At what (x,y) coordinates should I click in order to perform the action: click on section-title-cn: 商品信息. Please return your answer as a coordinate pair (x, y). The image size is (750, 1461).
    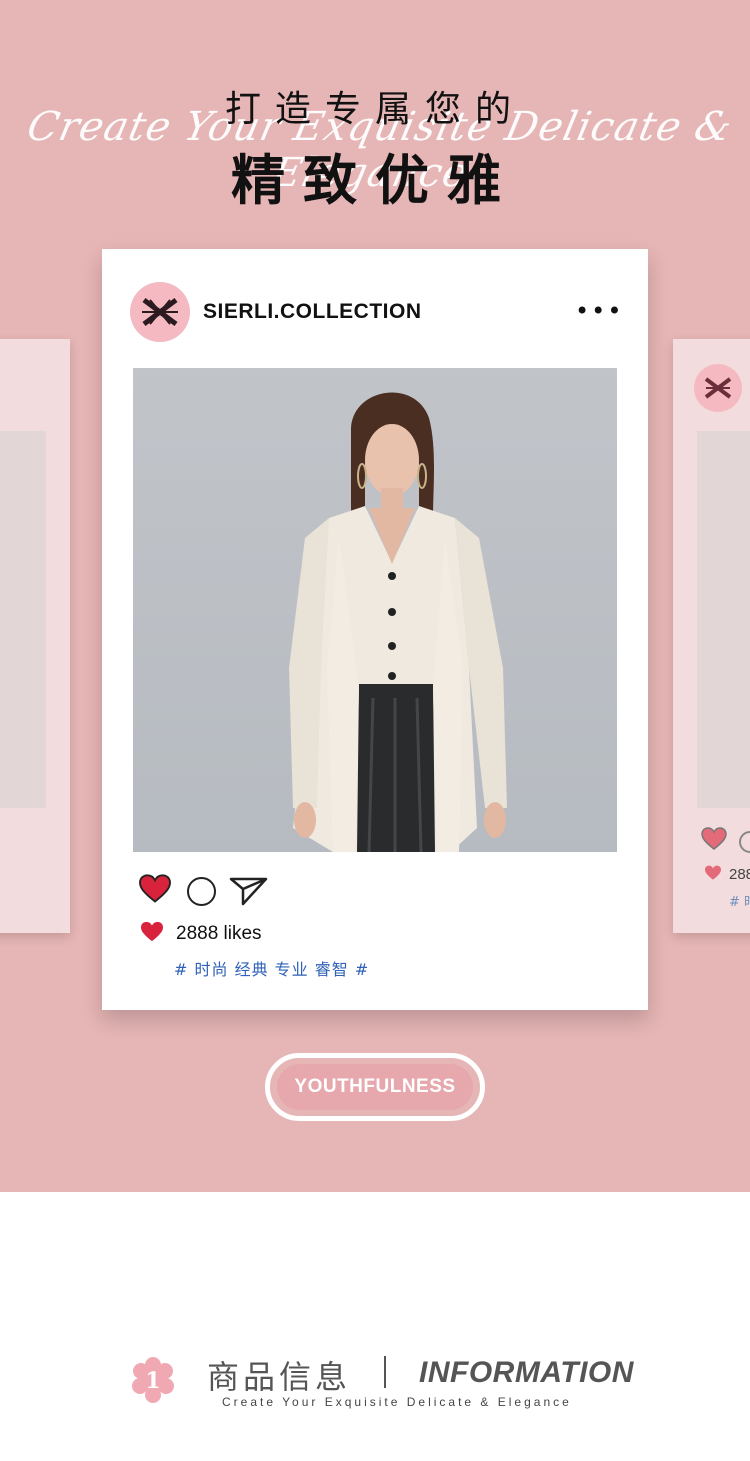
    Looking at the image, I should click on (279, 1377).